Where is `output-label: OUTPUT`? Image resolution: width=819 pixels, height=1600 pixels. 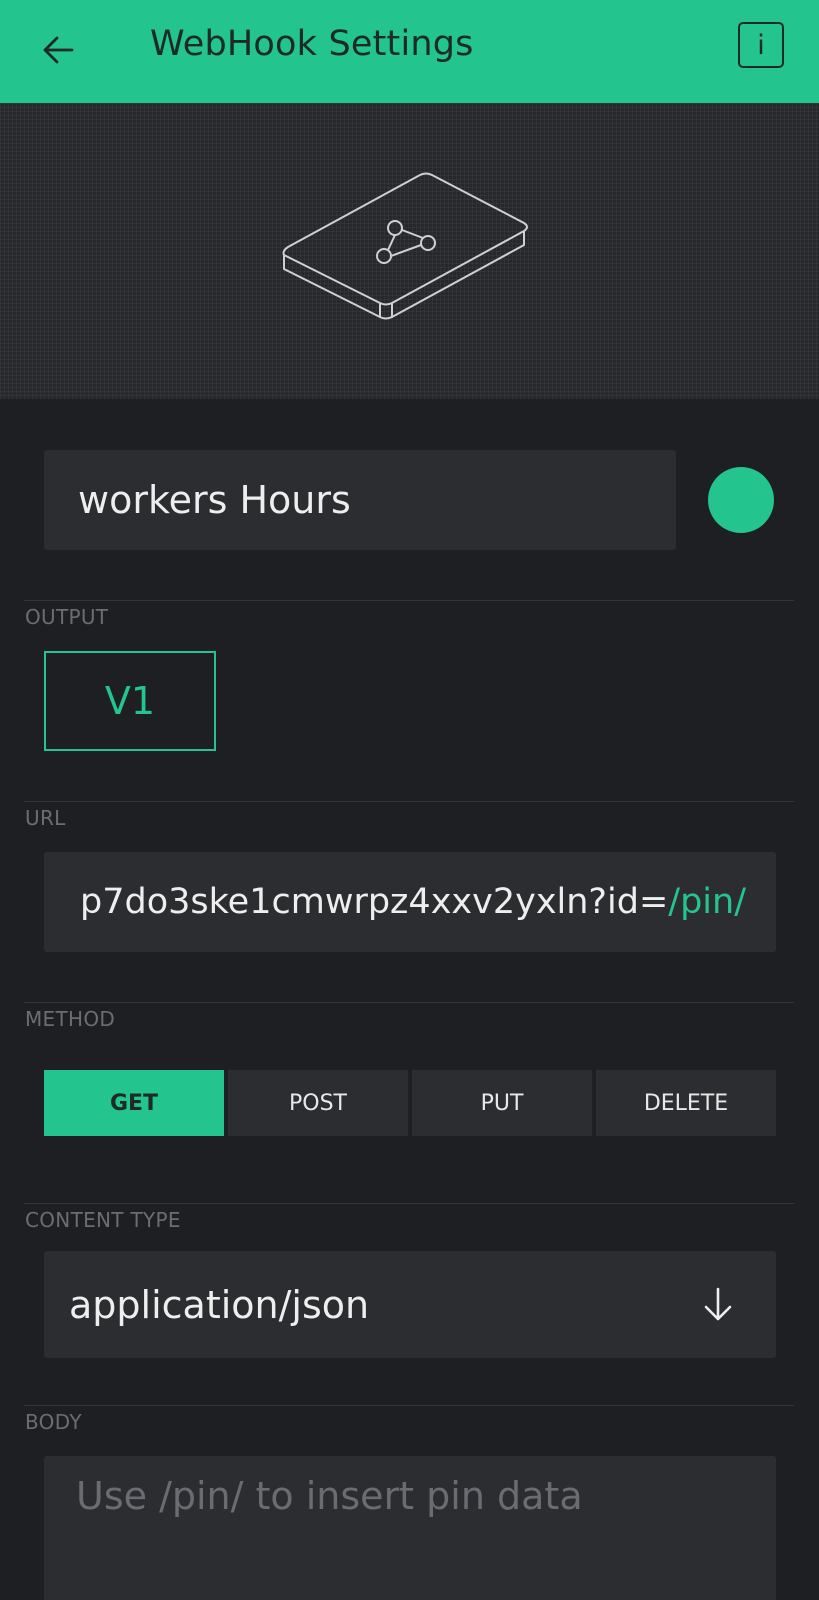
output-label: OUTPUT is located at coordinates (67, 617).